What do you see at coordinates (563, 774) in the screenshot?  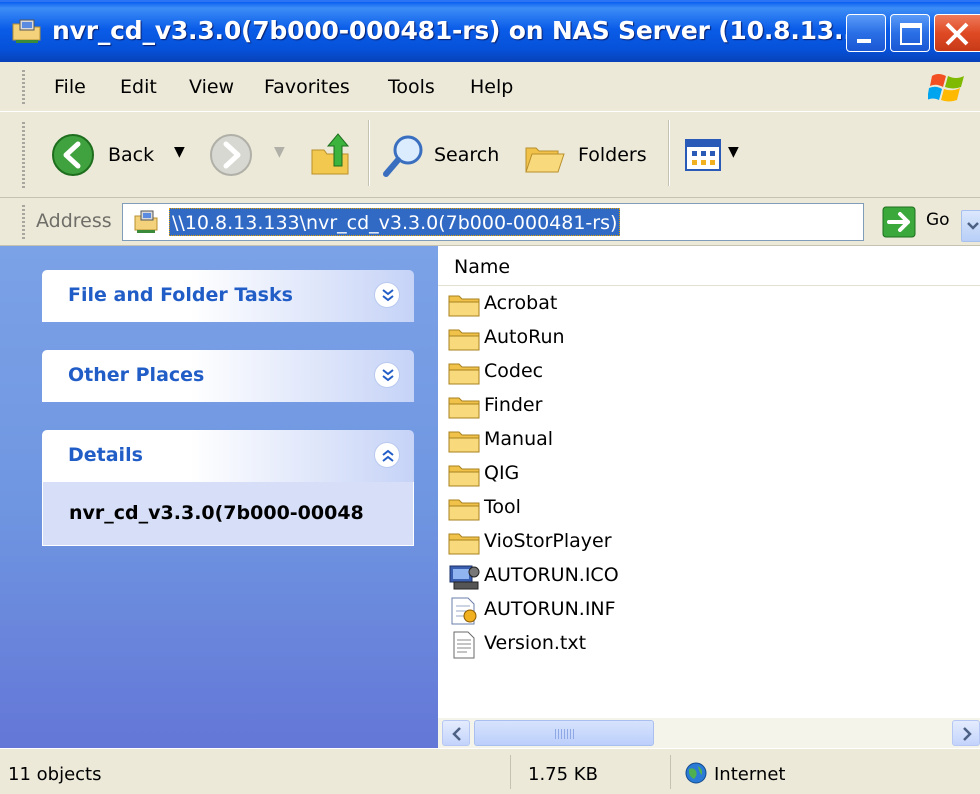 I see `status-size: 1.75 KB` at bounding box center [563, 774].